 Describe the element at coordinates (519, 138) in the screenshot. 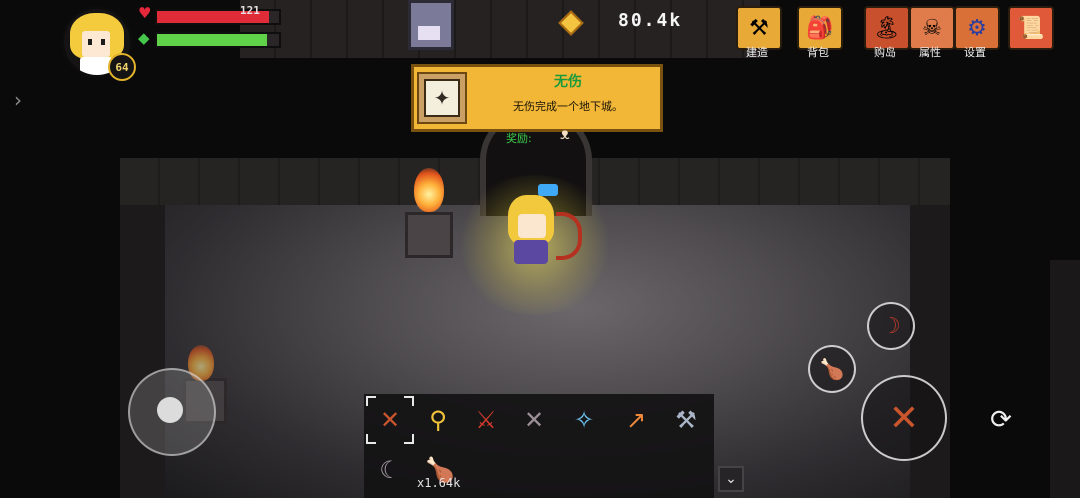

I see `reward-label: 奖励:` at that location.